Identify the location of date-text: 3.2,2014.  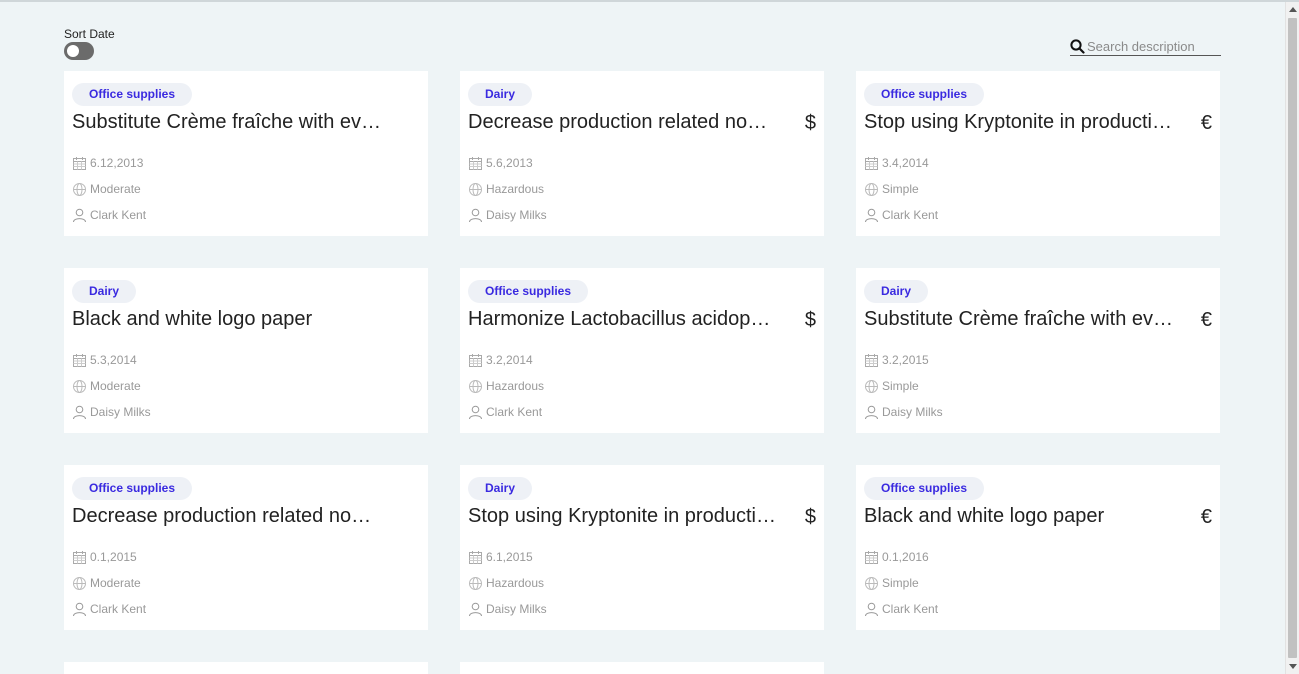
(509, 360).